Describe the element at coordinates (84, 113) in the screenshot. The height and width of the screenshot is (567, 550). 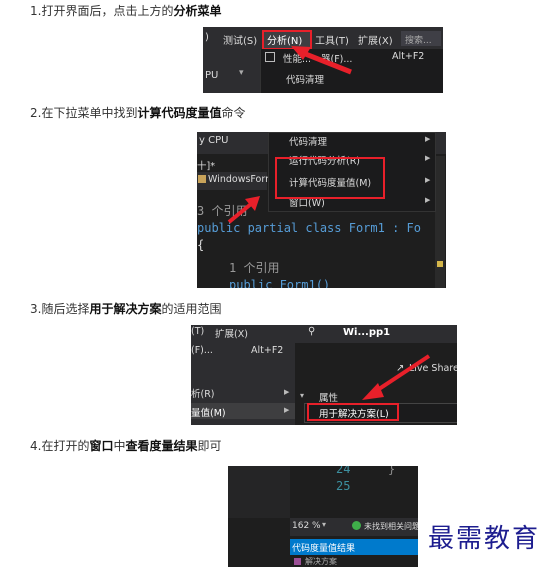
I see `step-2-pre: 2.在下拉菜单中找到` at that location.